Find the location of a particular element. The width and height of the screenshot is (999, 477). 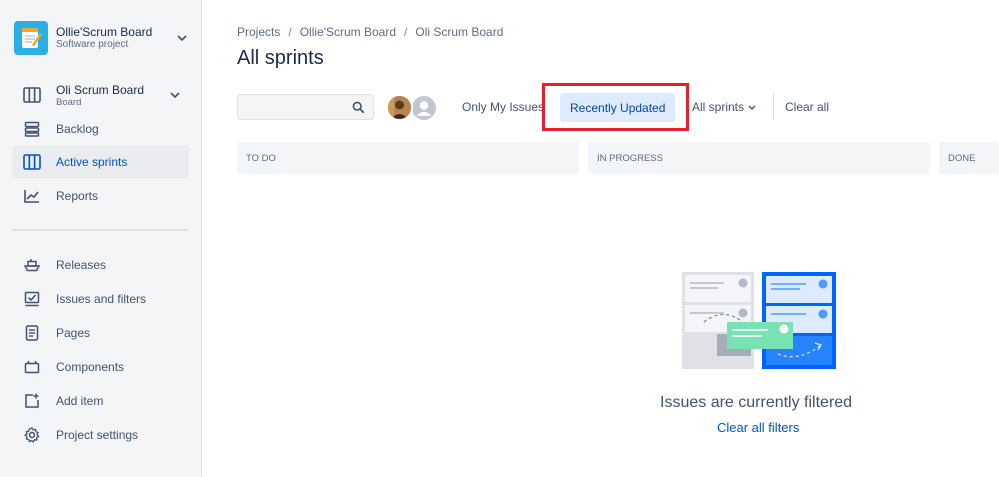

sidebar-item-label: Project settings is located at coordinates (97, 434).